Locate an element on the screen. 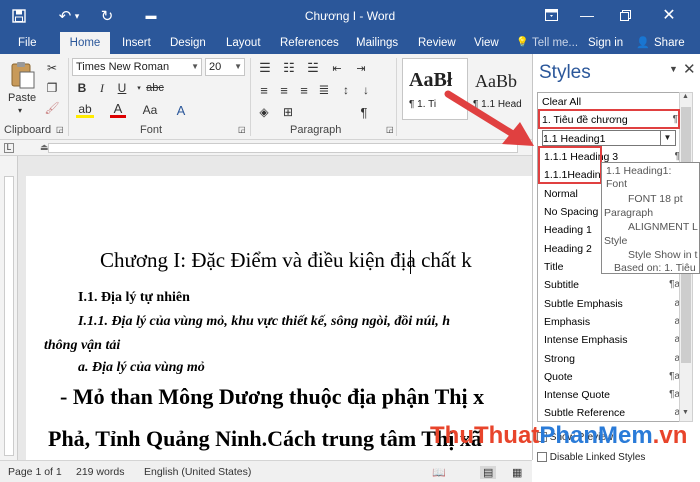  read-mode-icon: 📖 is located at coordinates (439, 472).